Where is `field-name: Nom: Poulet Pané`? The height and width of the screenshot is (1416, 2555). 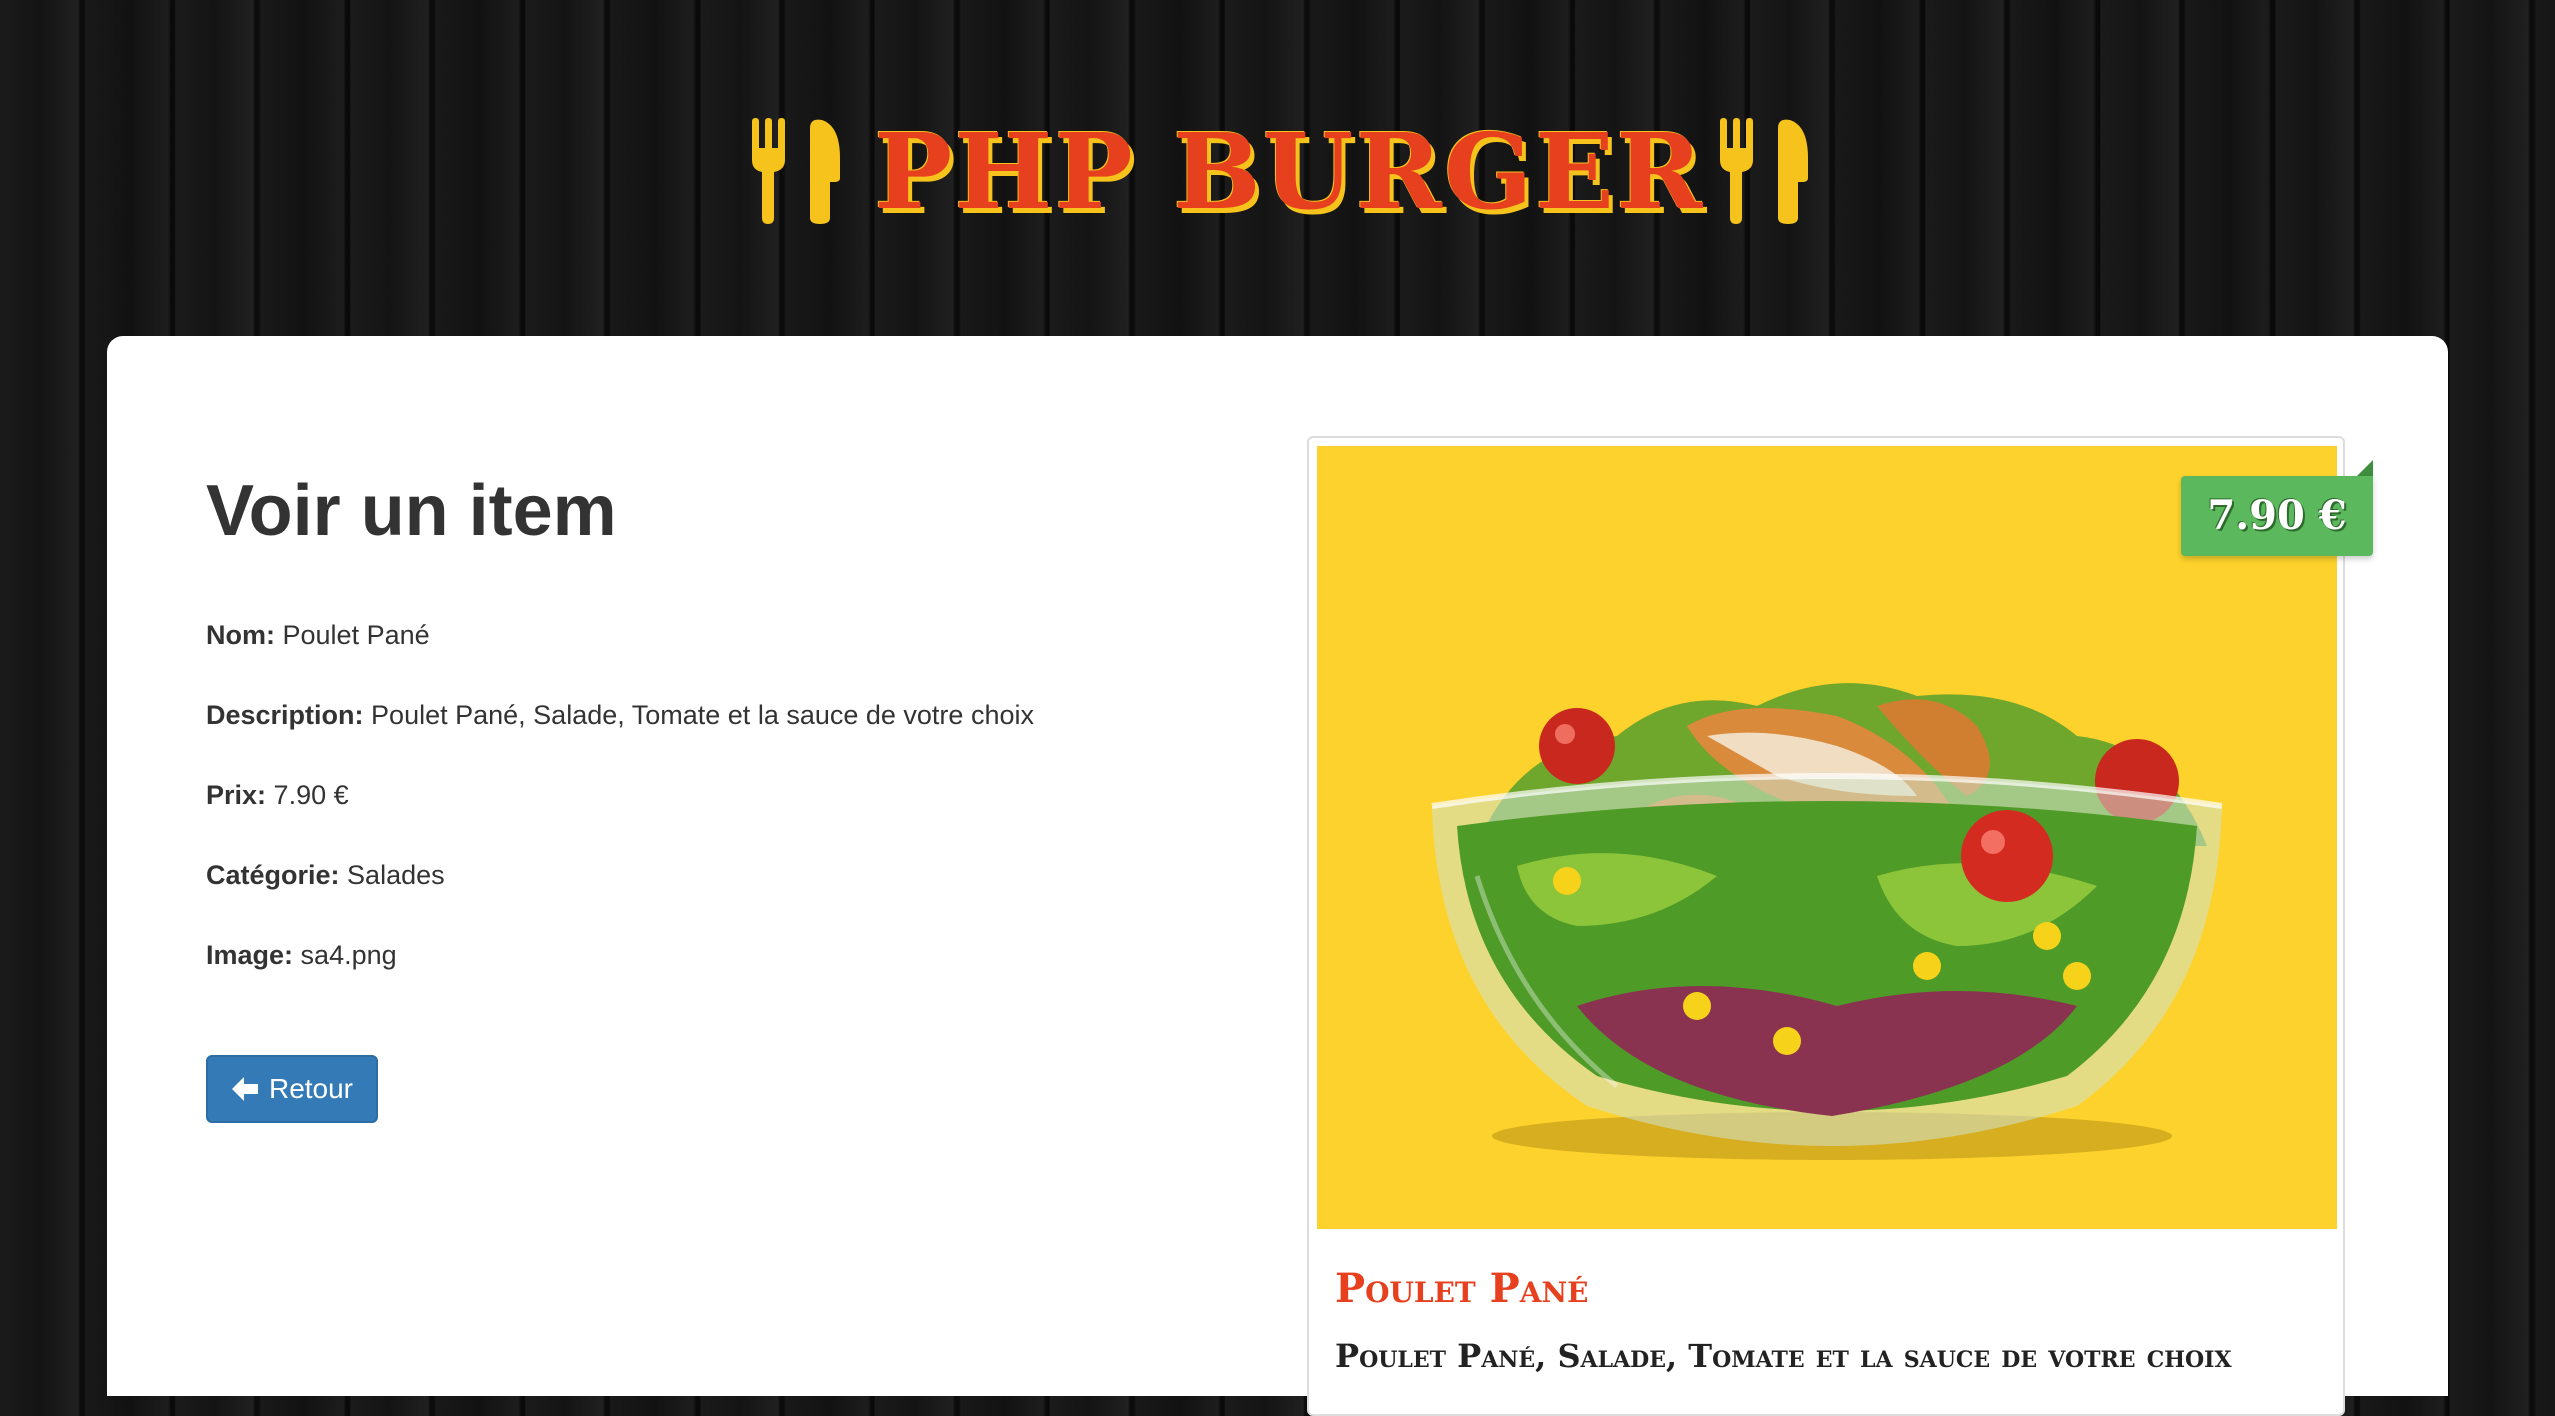 field-name: Nom: Poulet Pané is located at coordinates (318, 635).